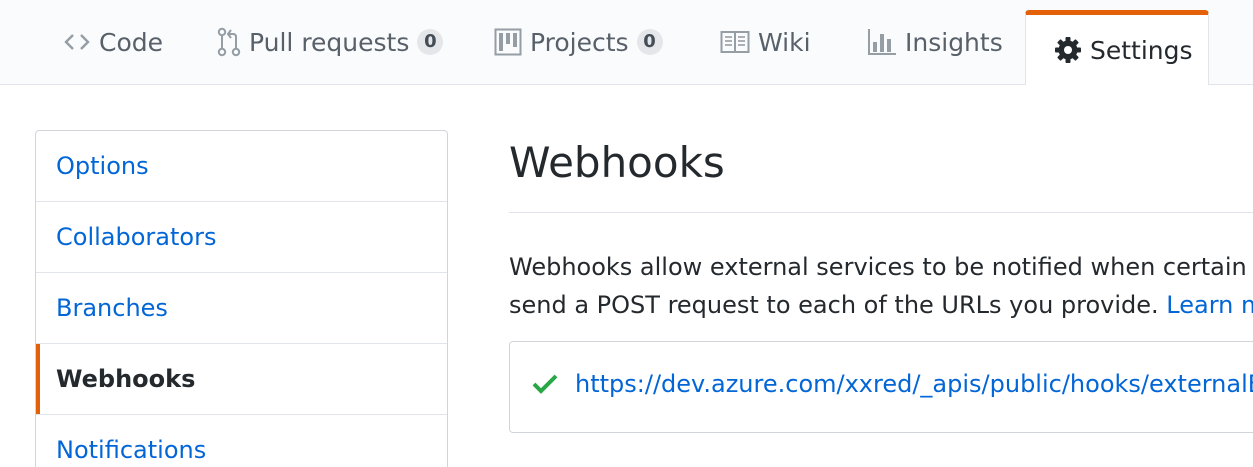  I want to click on tab-insights: Insights, so click(935, 42).